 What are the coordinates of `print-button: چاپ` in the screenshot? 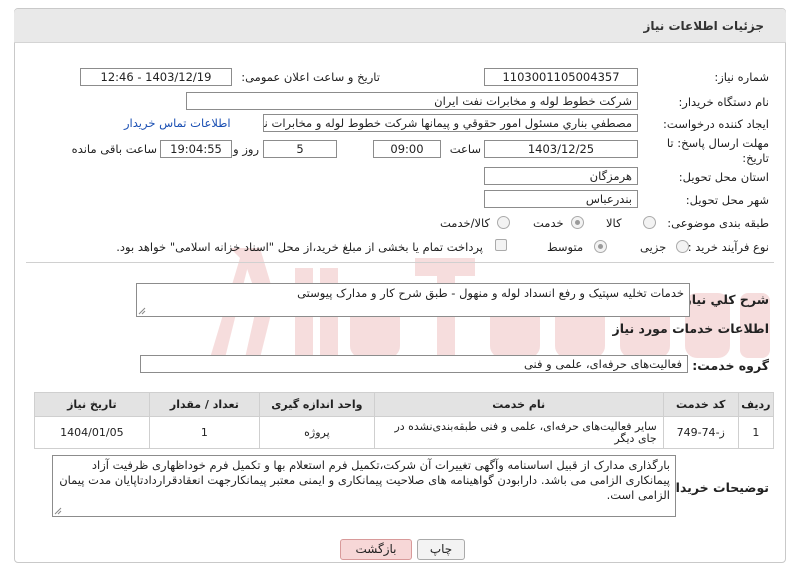 It's located at (441, 549).